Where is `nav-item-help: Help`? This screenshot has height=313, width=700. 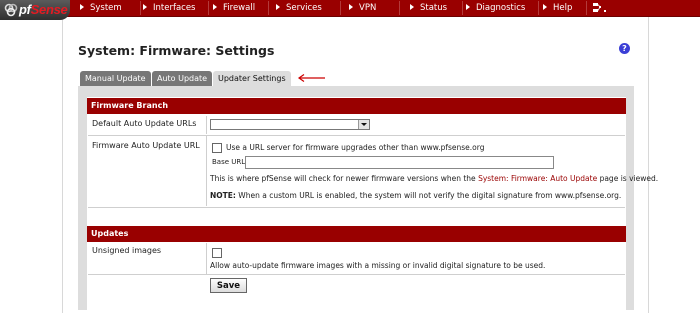
nav-item-help: Help is located at coordinates (557, 8).